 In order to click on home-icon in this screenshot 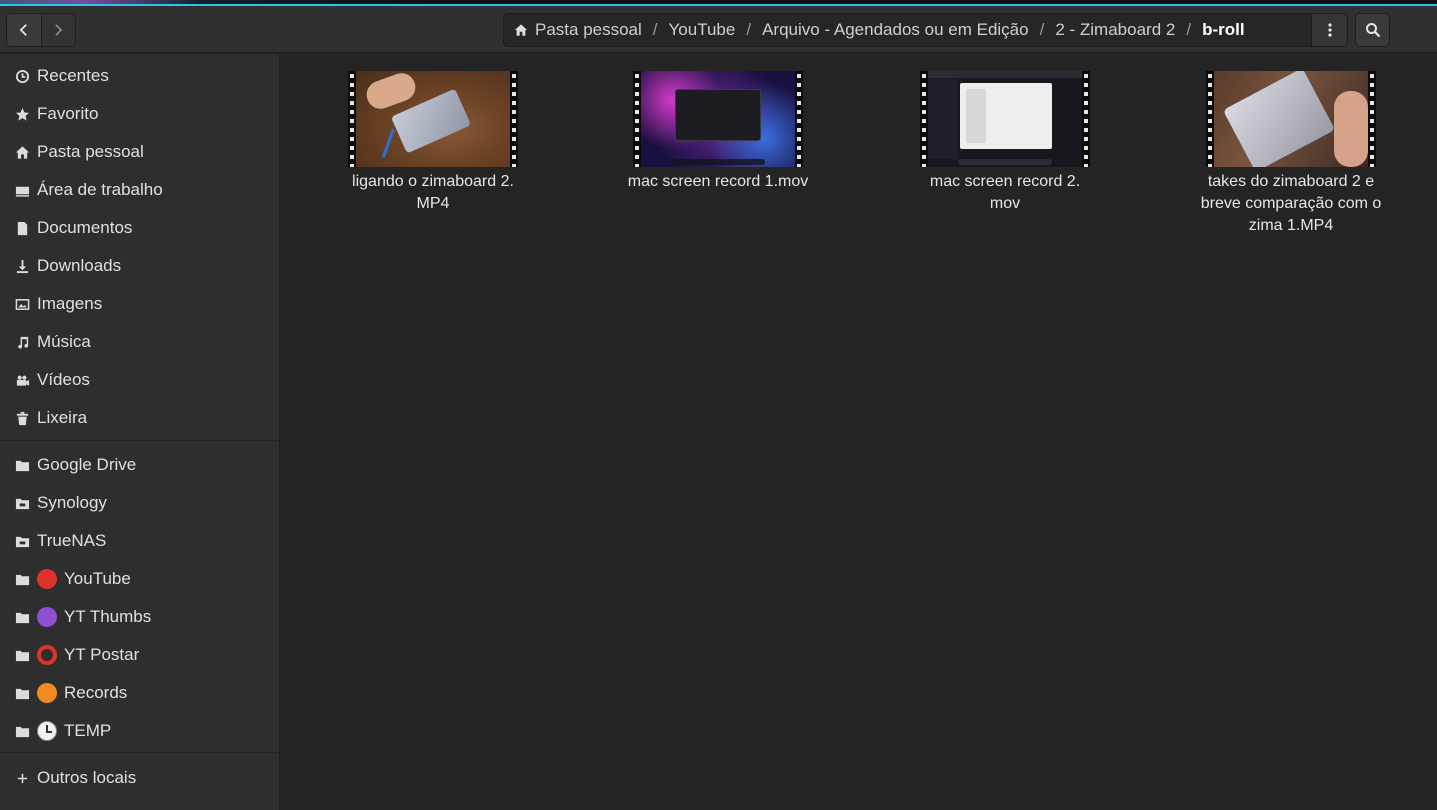, I will do `click(521, 30)`.